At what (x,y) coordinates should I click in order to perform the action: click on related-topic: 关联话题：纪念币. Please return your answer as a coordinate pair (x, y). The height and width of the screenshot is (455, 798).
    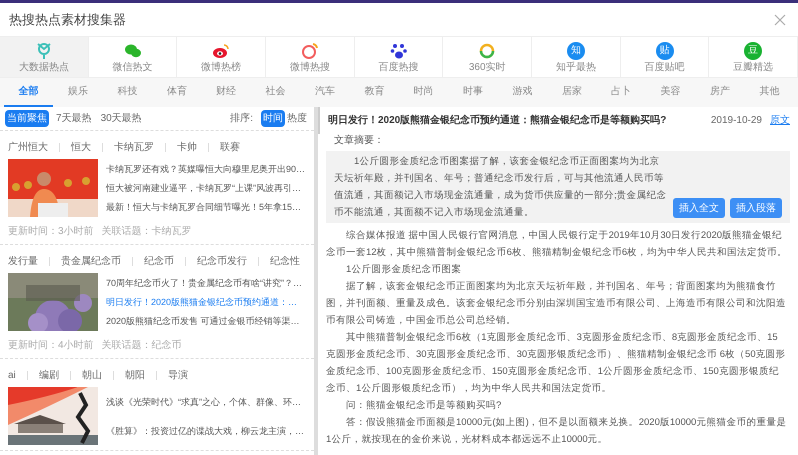
    Looking at the image, I should click on (142, 345).